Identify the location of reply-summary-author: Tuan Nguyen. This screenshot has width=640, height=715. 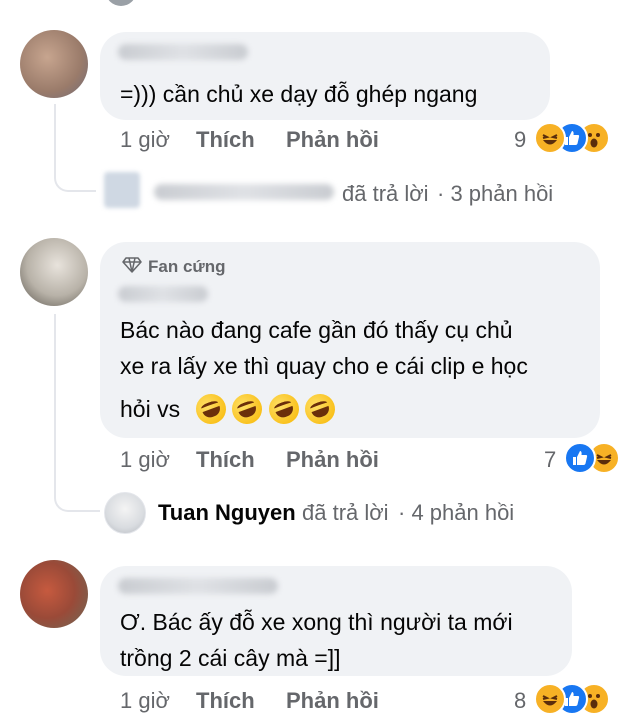
(227, 513).